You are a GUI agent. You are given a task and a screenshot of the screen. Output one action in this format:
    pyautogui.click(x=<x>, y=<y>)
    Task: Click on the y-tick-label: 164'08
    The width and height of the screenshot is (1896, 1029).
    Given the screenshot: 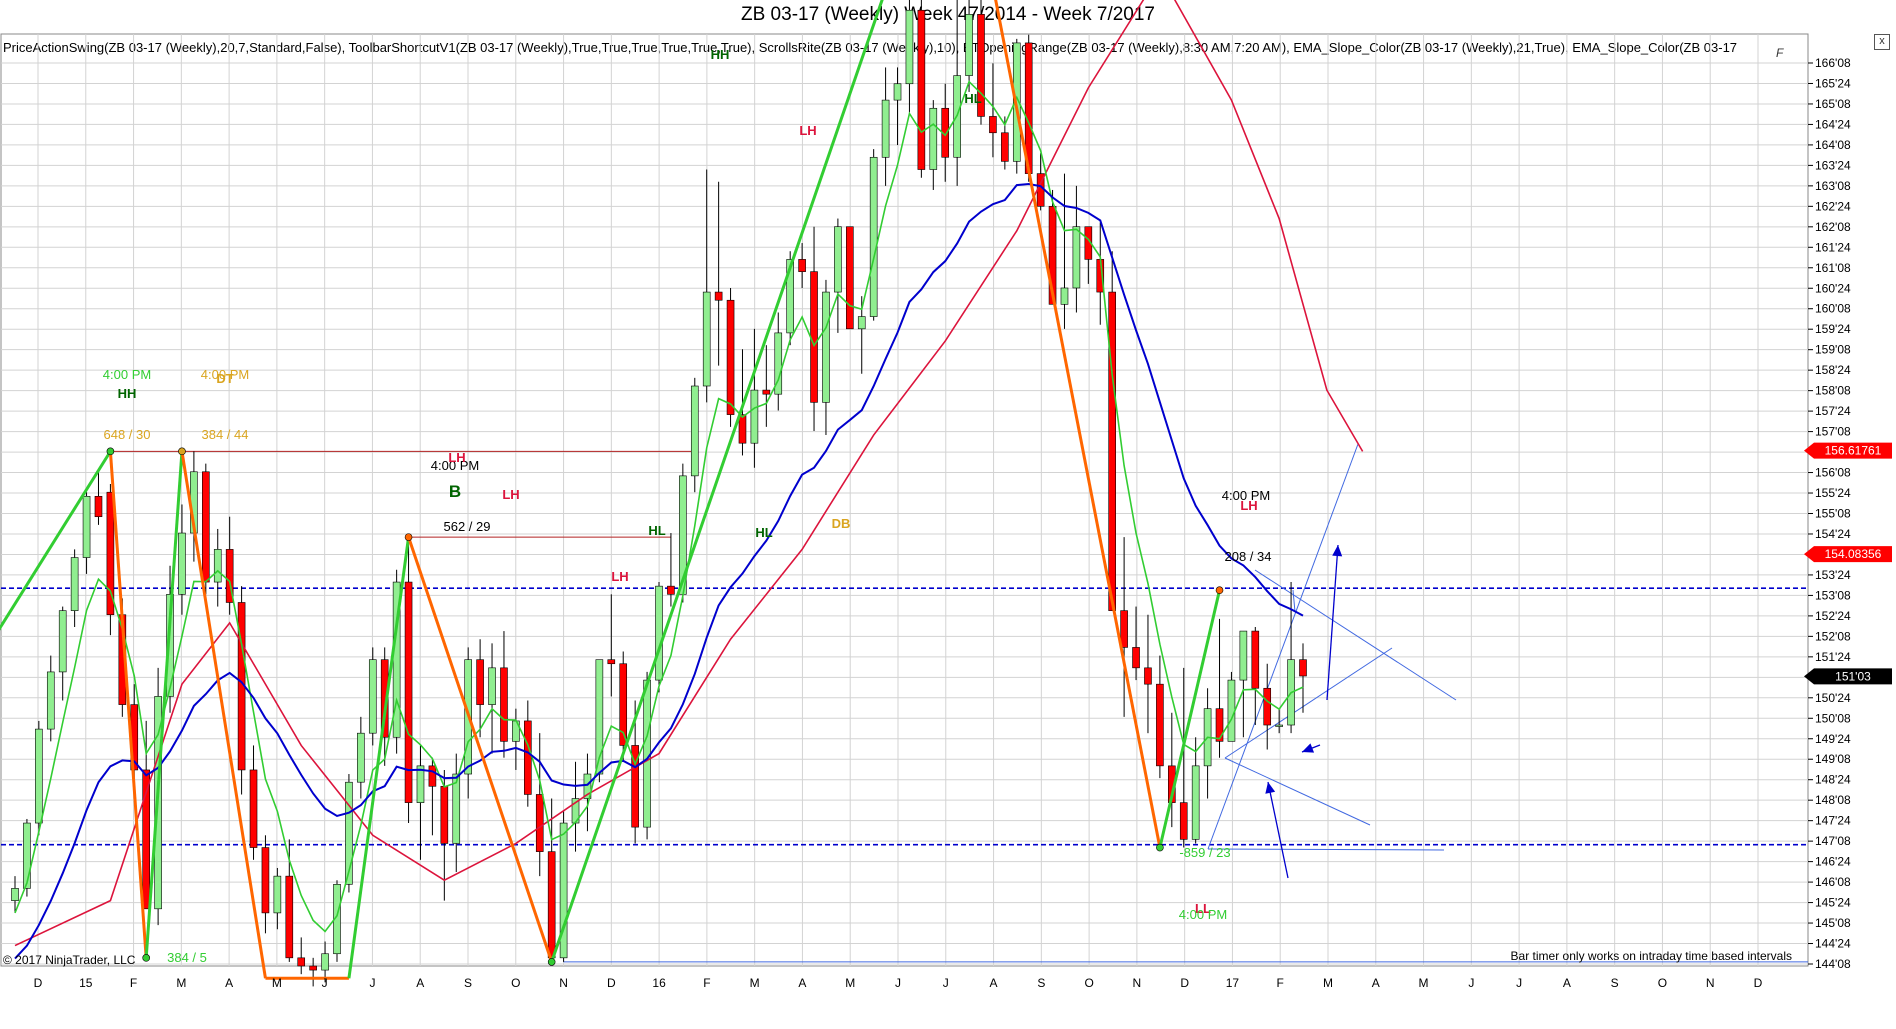 What is the action you would take?
    pyautogui.click(x=1833, y=145)
    